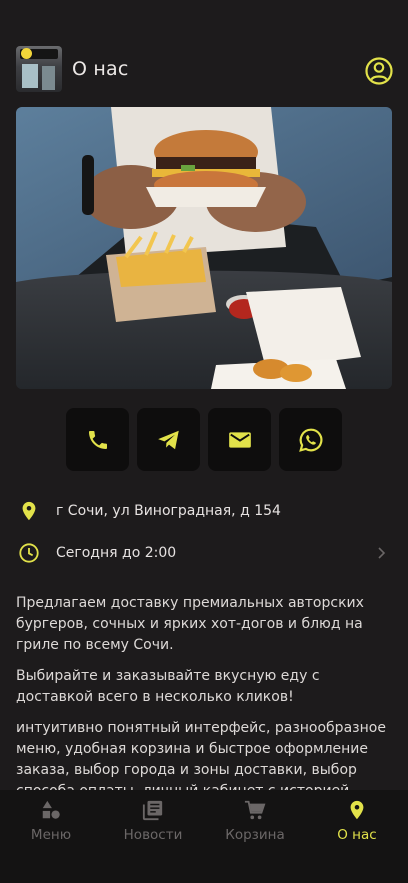 The height and width of the screenshot is (883, 408). I want to click on phone-icon, so click(97, 439).